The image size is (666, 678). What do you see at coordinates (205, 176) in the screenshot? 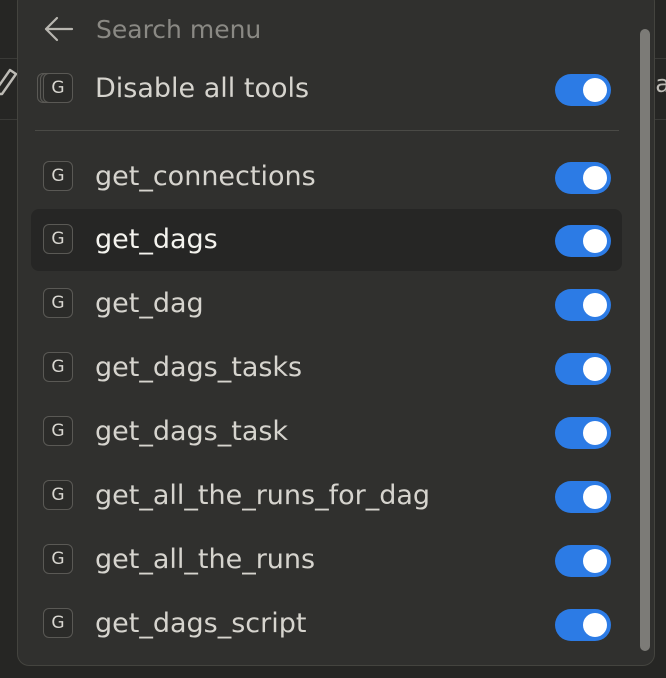
I see `tool-label: get_connections` at bounding box center [205, 176].